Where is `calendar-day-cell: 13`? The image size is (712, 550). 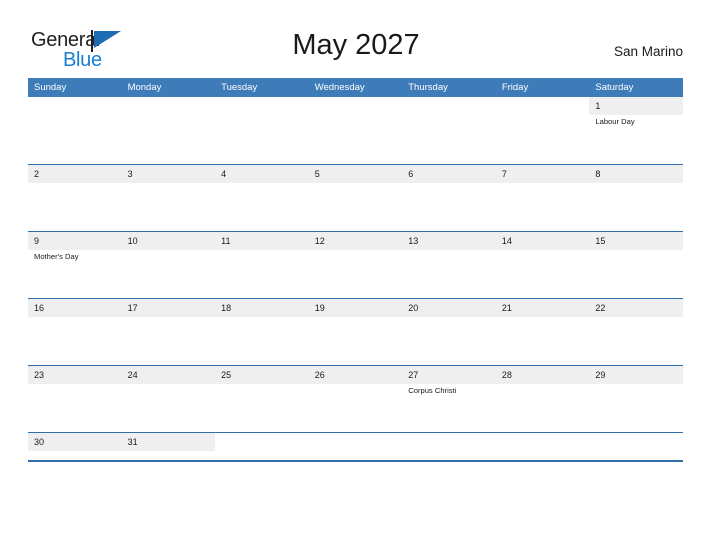 calendar-day-cell: 13 is located at coordinates (449, 265).